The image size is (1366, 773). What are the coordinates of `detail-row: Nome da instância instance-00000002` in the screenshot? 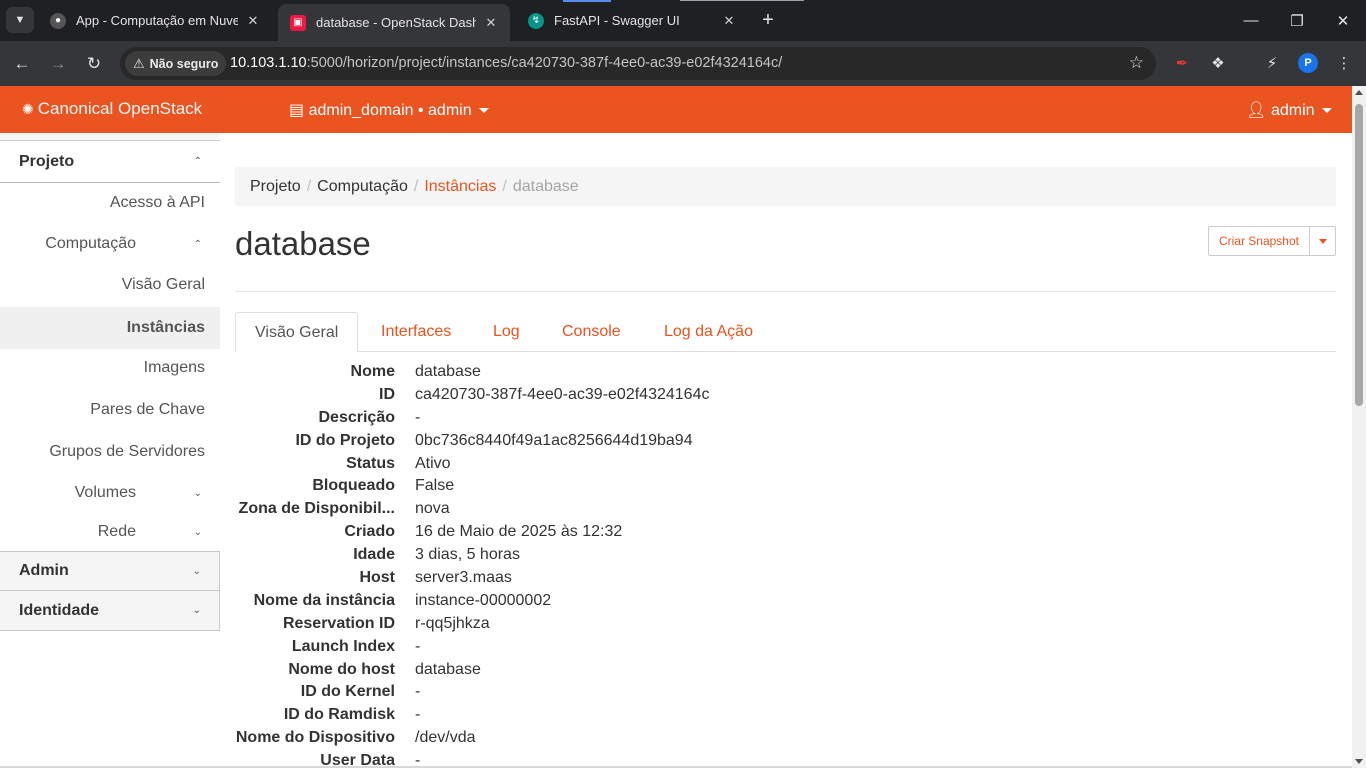 It's located at (785, 601).